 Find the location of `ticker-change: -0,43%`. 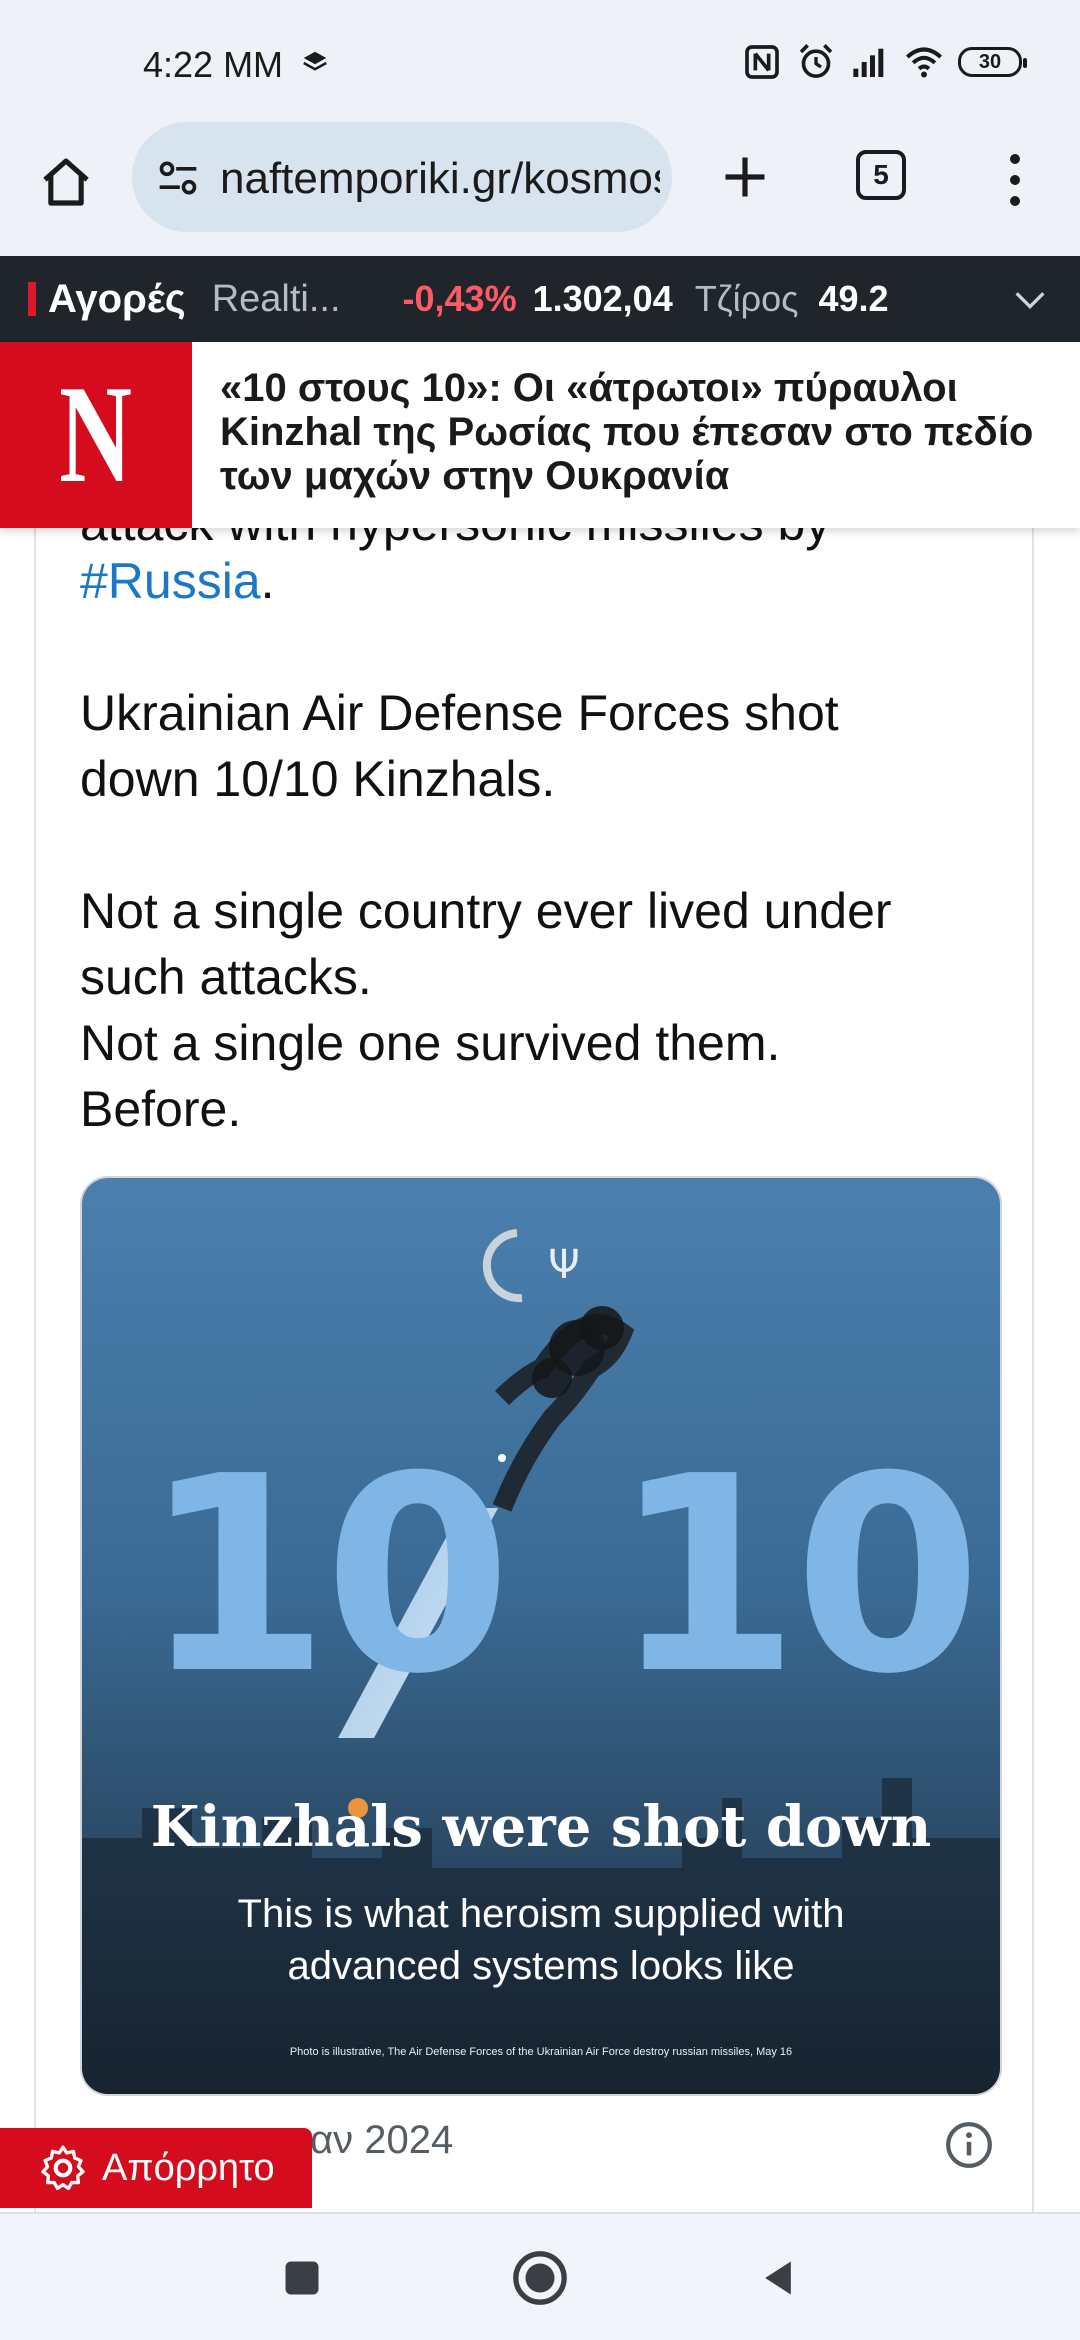

ticker-change: -0,43% is located at coordinates (459, 298).